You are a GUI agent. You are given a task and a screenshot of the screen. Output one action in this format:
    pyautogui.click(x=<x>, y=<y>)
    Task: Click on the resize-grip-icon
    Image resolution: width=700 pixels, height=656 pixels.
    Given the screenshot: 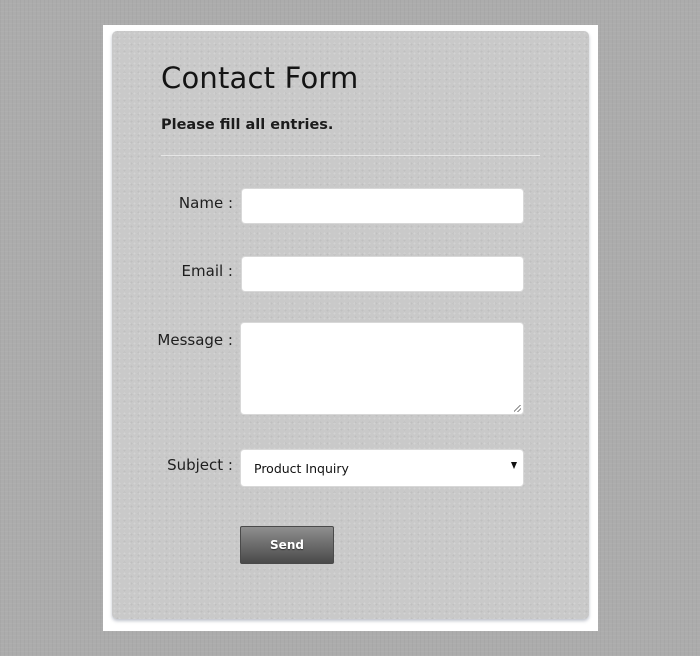 What is the action you would take?
    pyautogui.click(x=517, y=408)
    